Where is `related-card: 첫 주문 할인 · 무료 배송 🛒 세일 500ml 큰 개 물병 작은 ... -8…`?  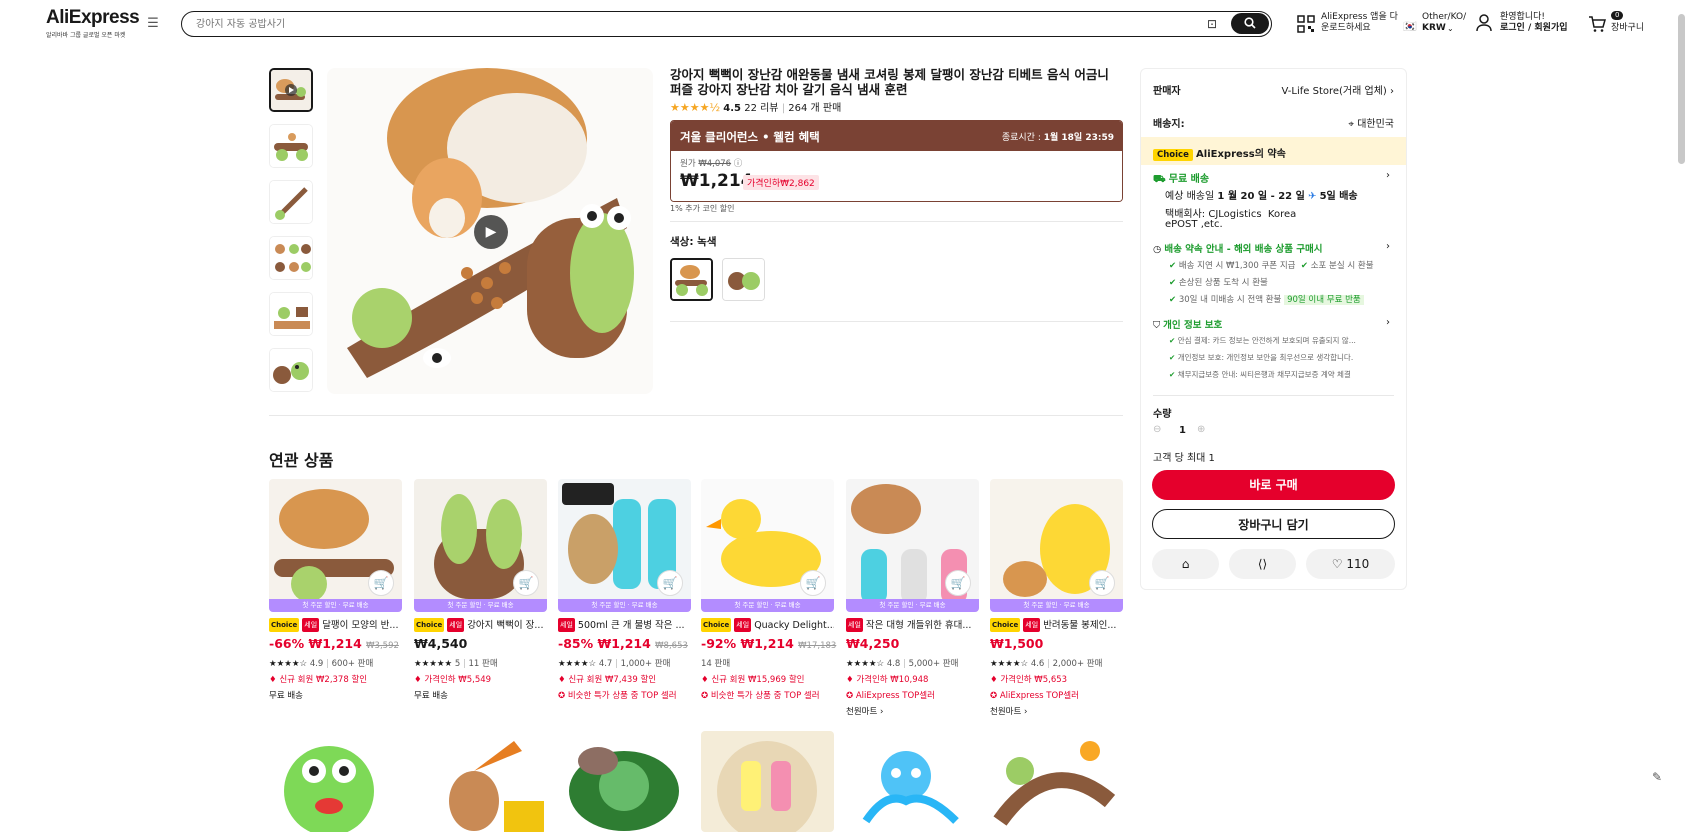
related-card: 첫 주문 할인 · 무료 배송 🛒 세일 500ml 큰 개 물병 작은 ... -8… is located at coordinates (624, 590).